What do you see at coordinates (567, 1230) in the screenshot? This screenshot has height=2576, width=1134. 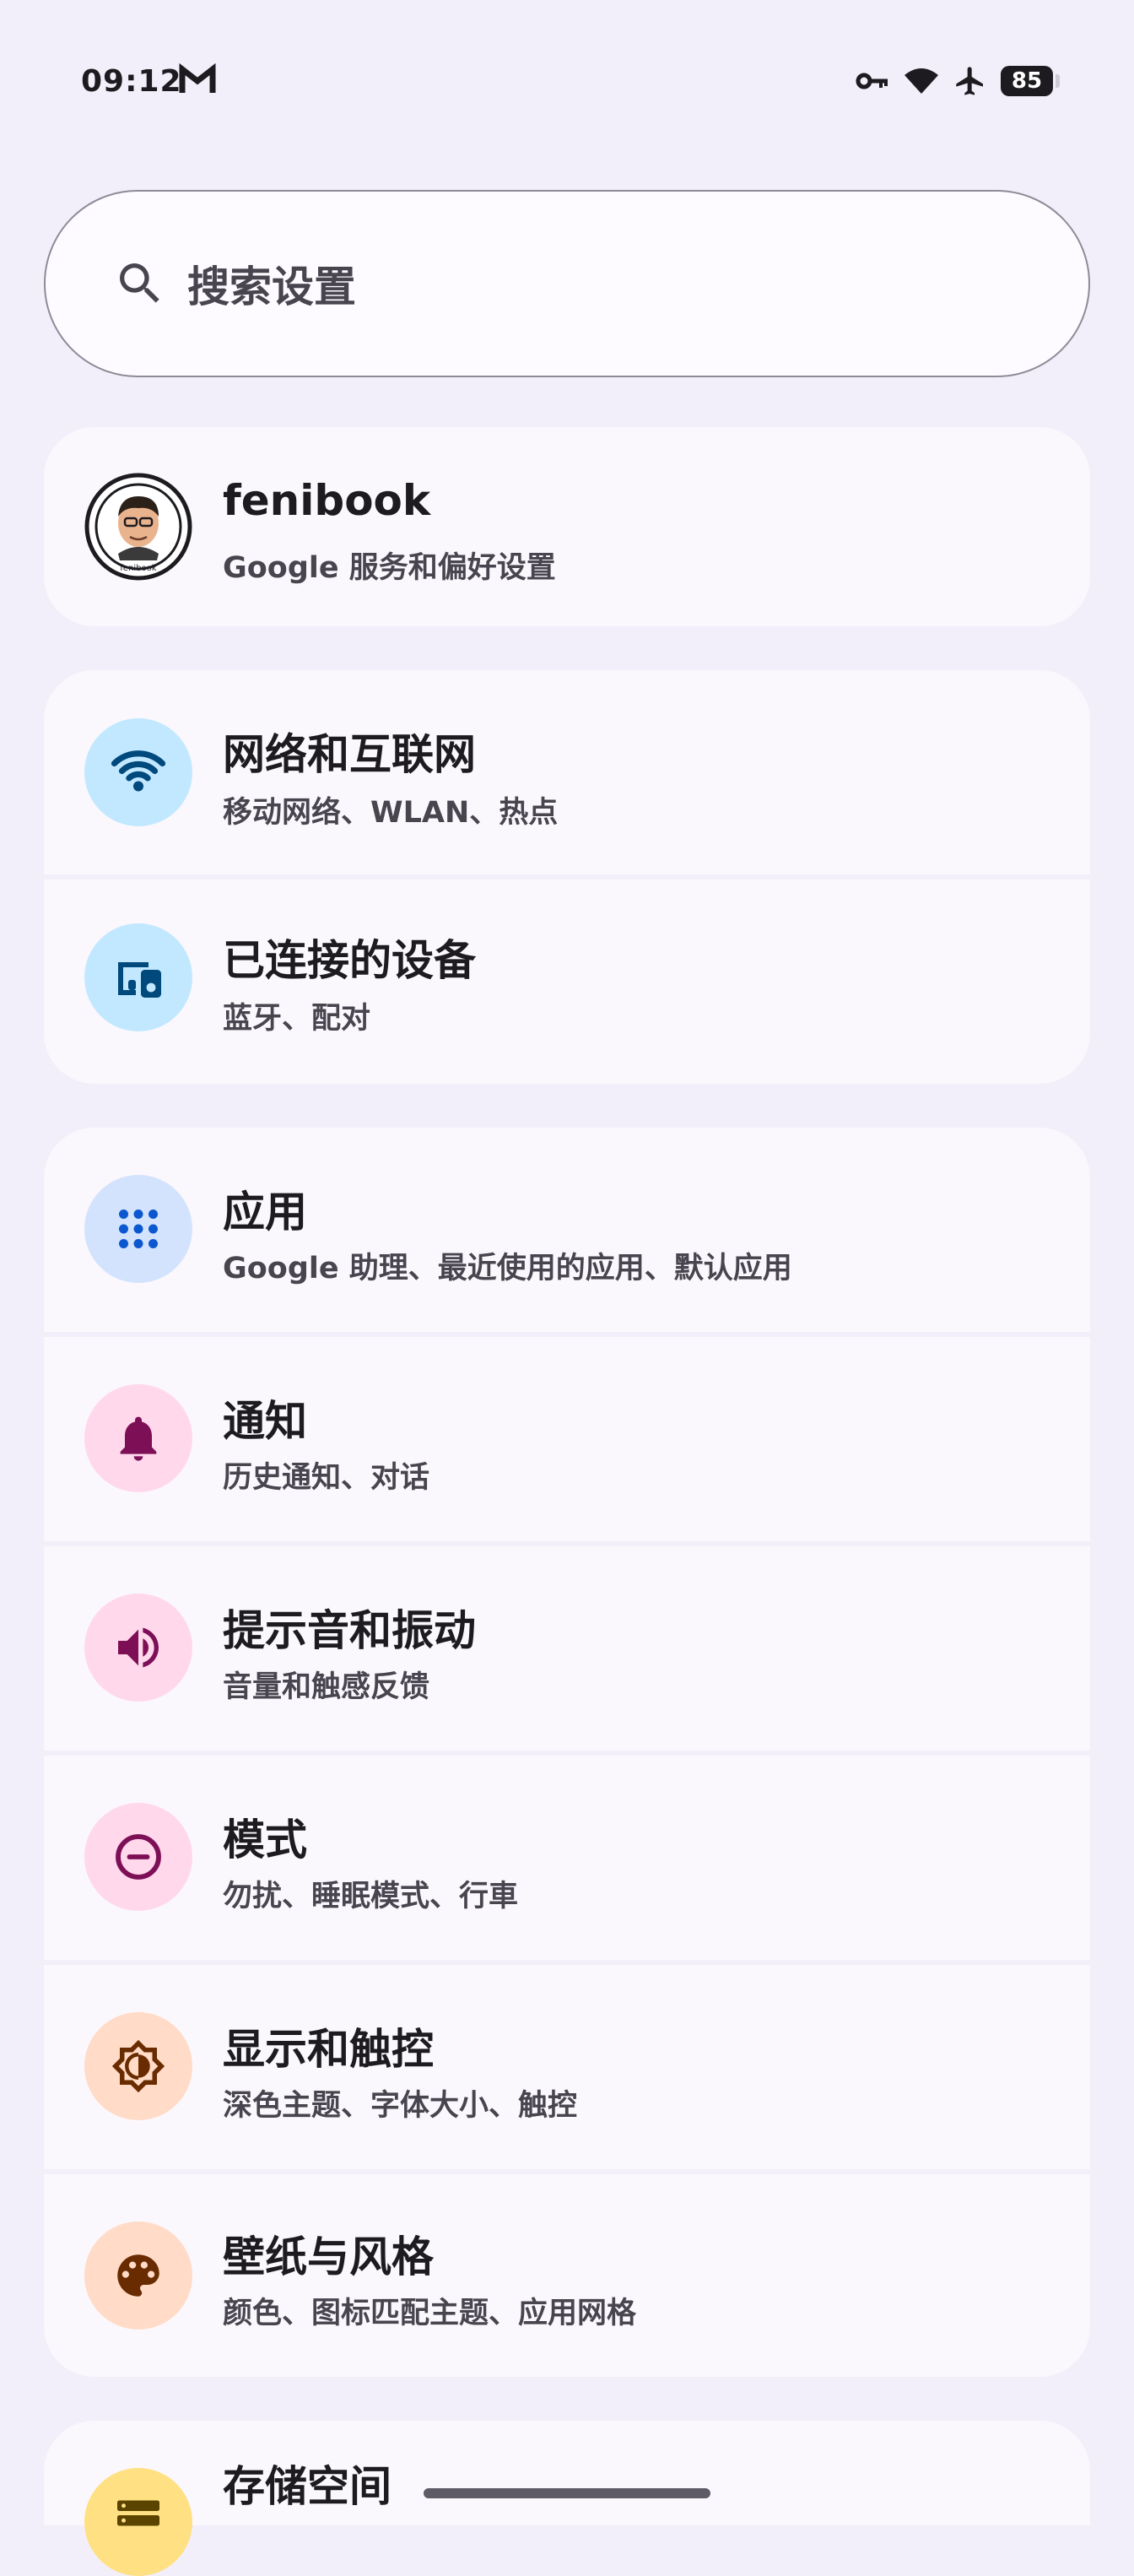 I see `settings-item-apps: 应用 Google 助理、最近使用的应用、默认应用` at bounding box center [567, 1230].